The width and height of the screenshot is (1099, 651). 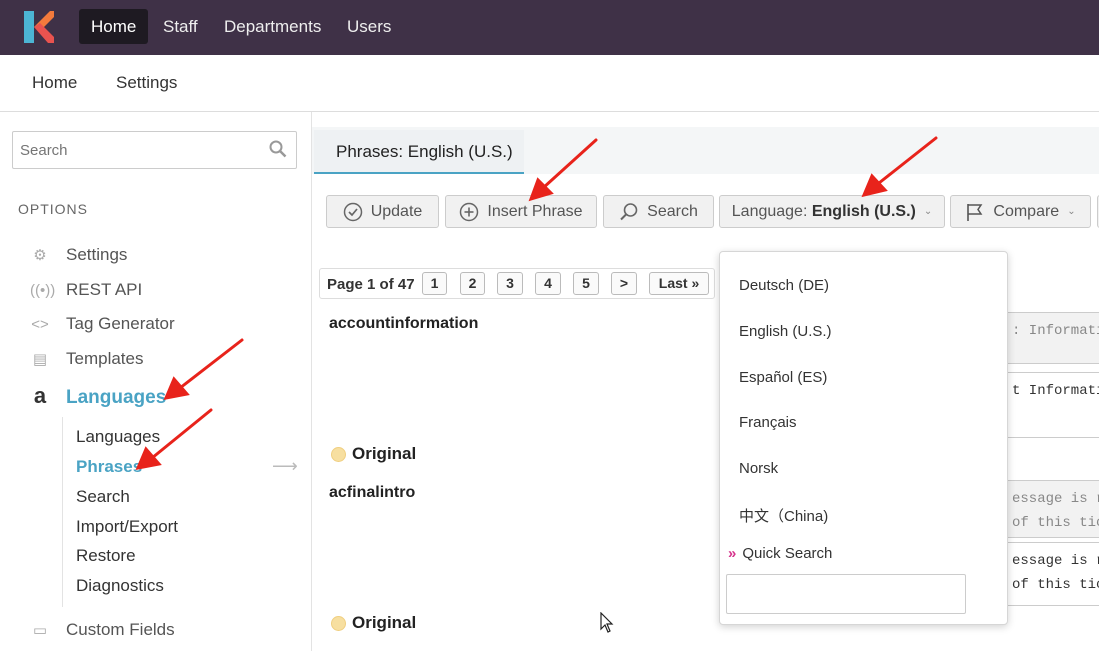 I want to click on topnav-home: Home, so click(x=114, y=26).